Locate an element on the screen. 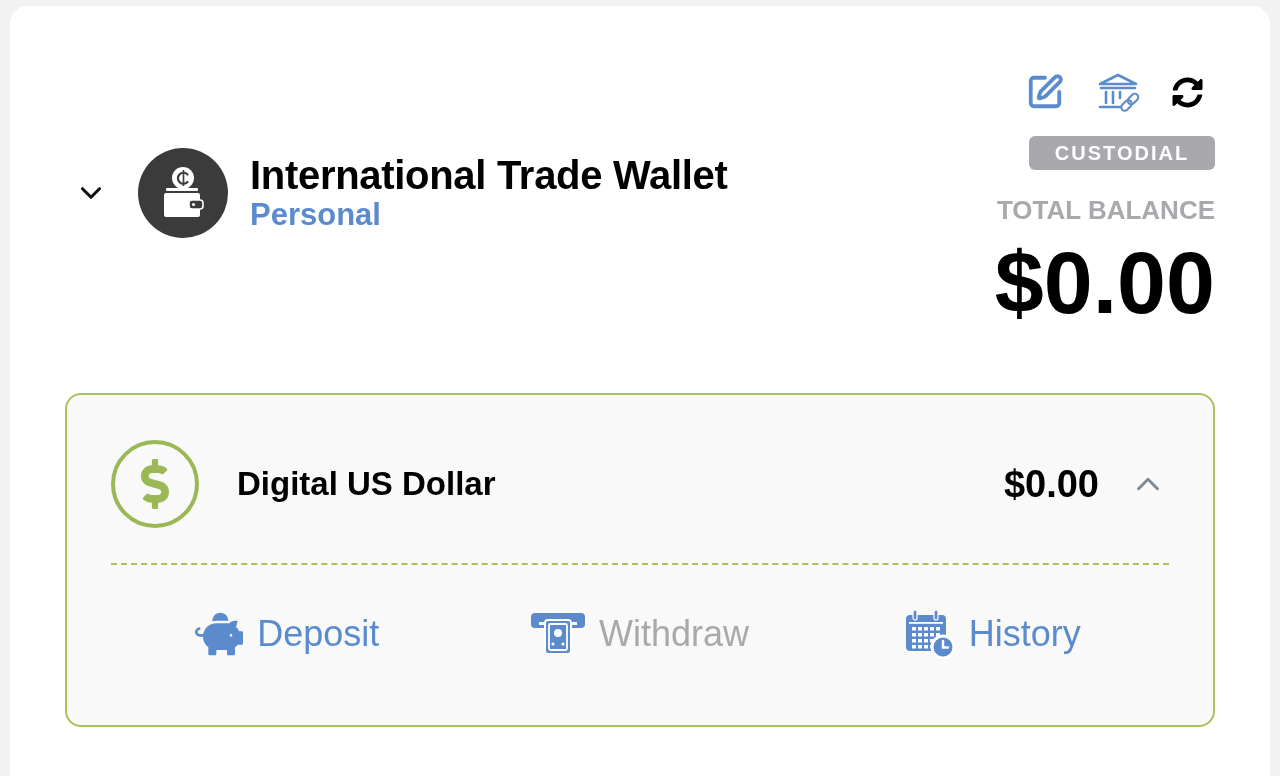  asset-name: Digital US Dollar is located at coordinates (366, 484).